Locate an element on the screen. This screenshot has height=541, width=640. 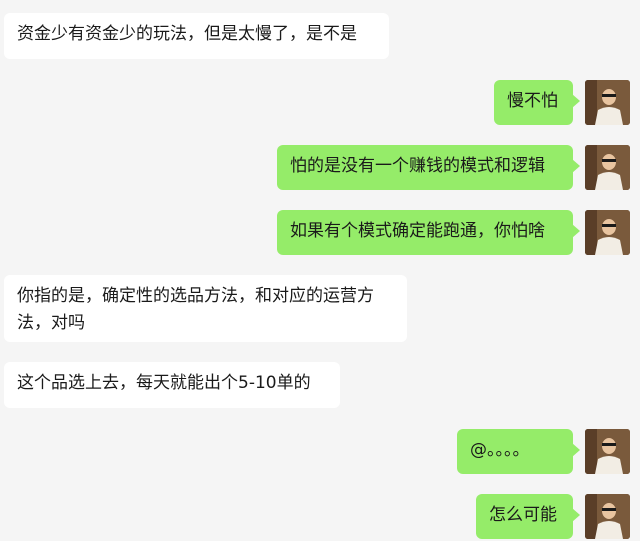
message-bubble-incoming: 这个品选上去，每天就能出个5-10单的 is located at coordinates (172, 385).